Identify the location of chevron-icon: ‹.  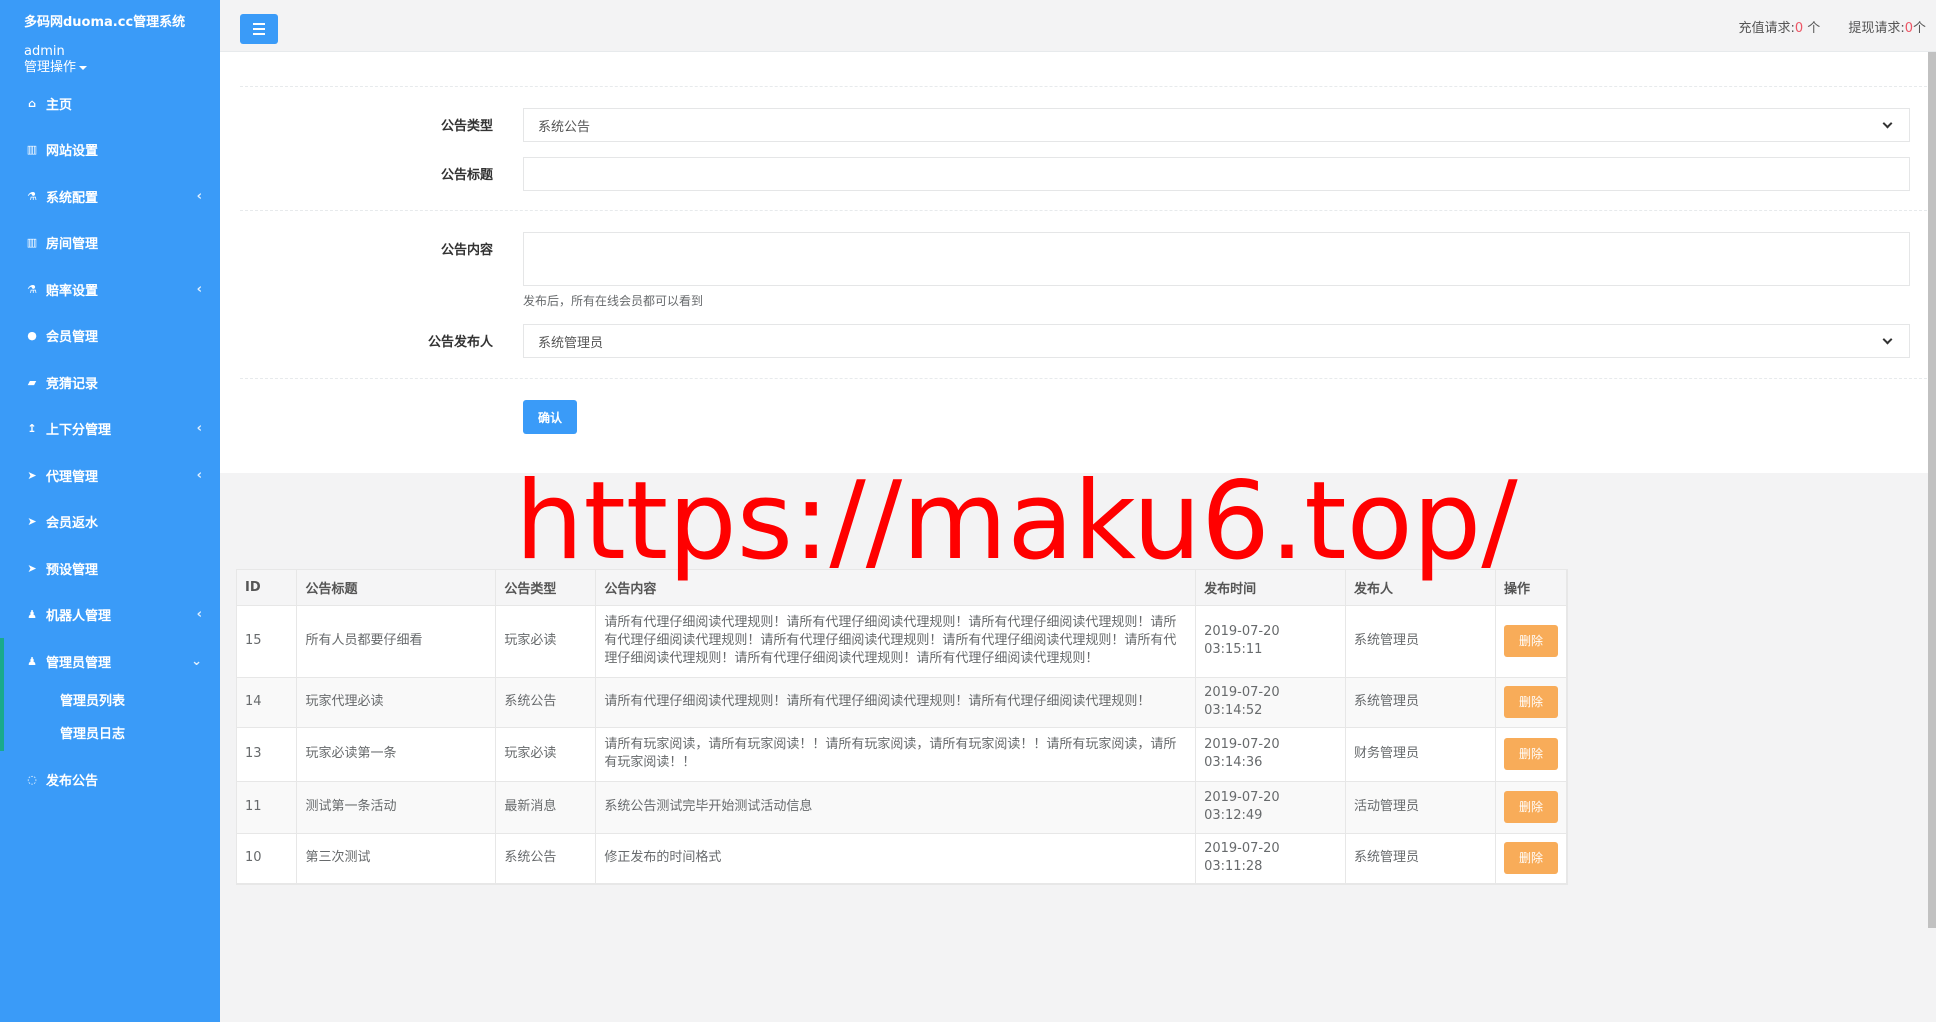
(199, 196).